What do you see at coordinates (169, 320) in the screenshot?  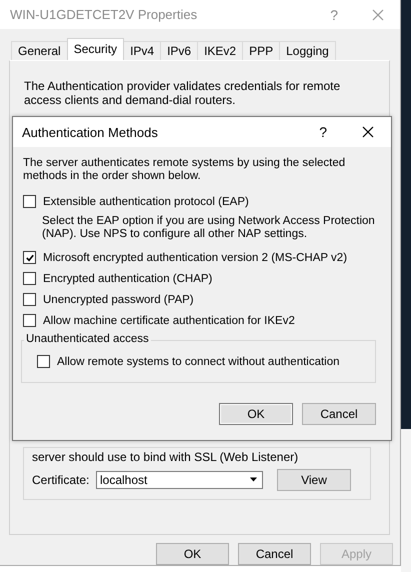 I see `checkbox-label: Allow machine certificate authentication for IKEv2` at bounding box center [169, 320].